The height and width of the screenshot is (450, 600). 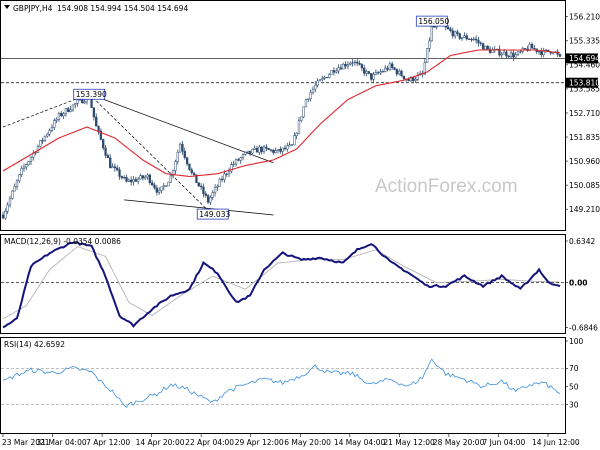 I want to click on price-tag-label: 153.810, so click(x=584, y=83).